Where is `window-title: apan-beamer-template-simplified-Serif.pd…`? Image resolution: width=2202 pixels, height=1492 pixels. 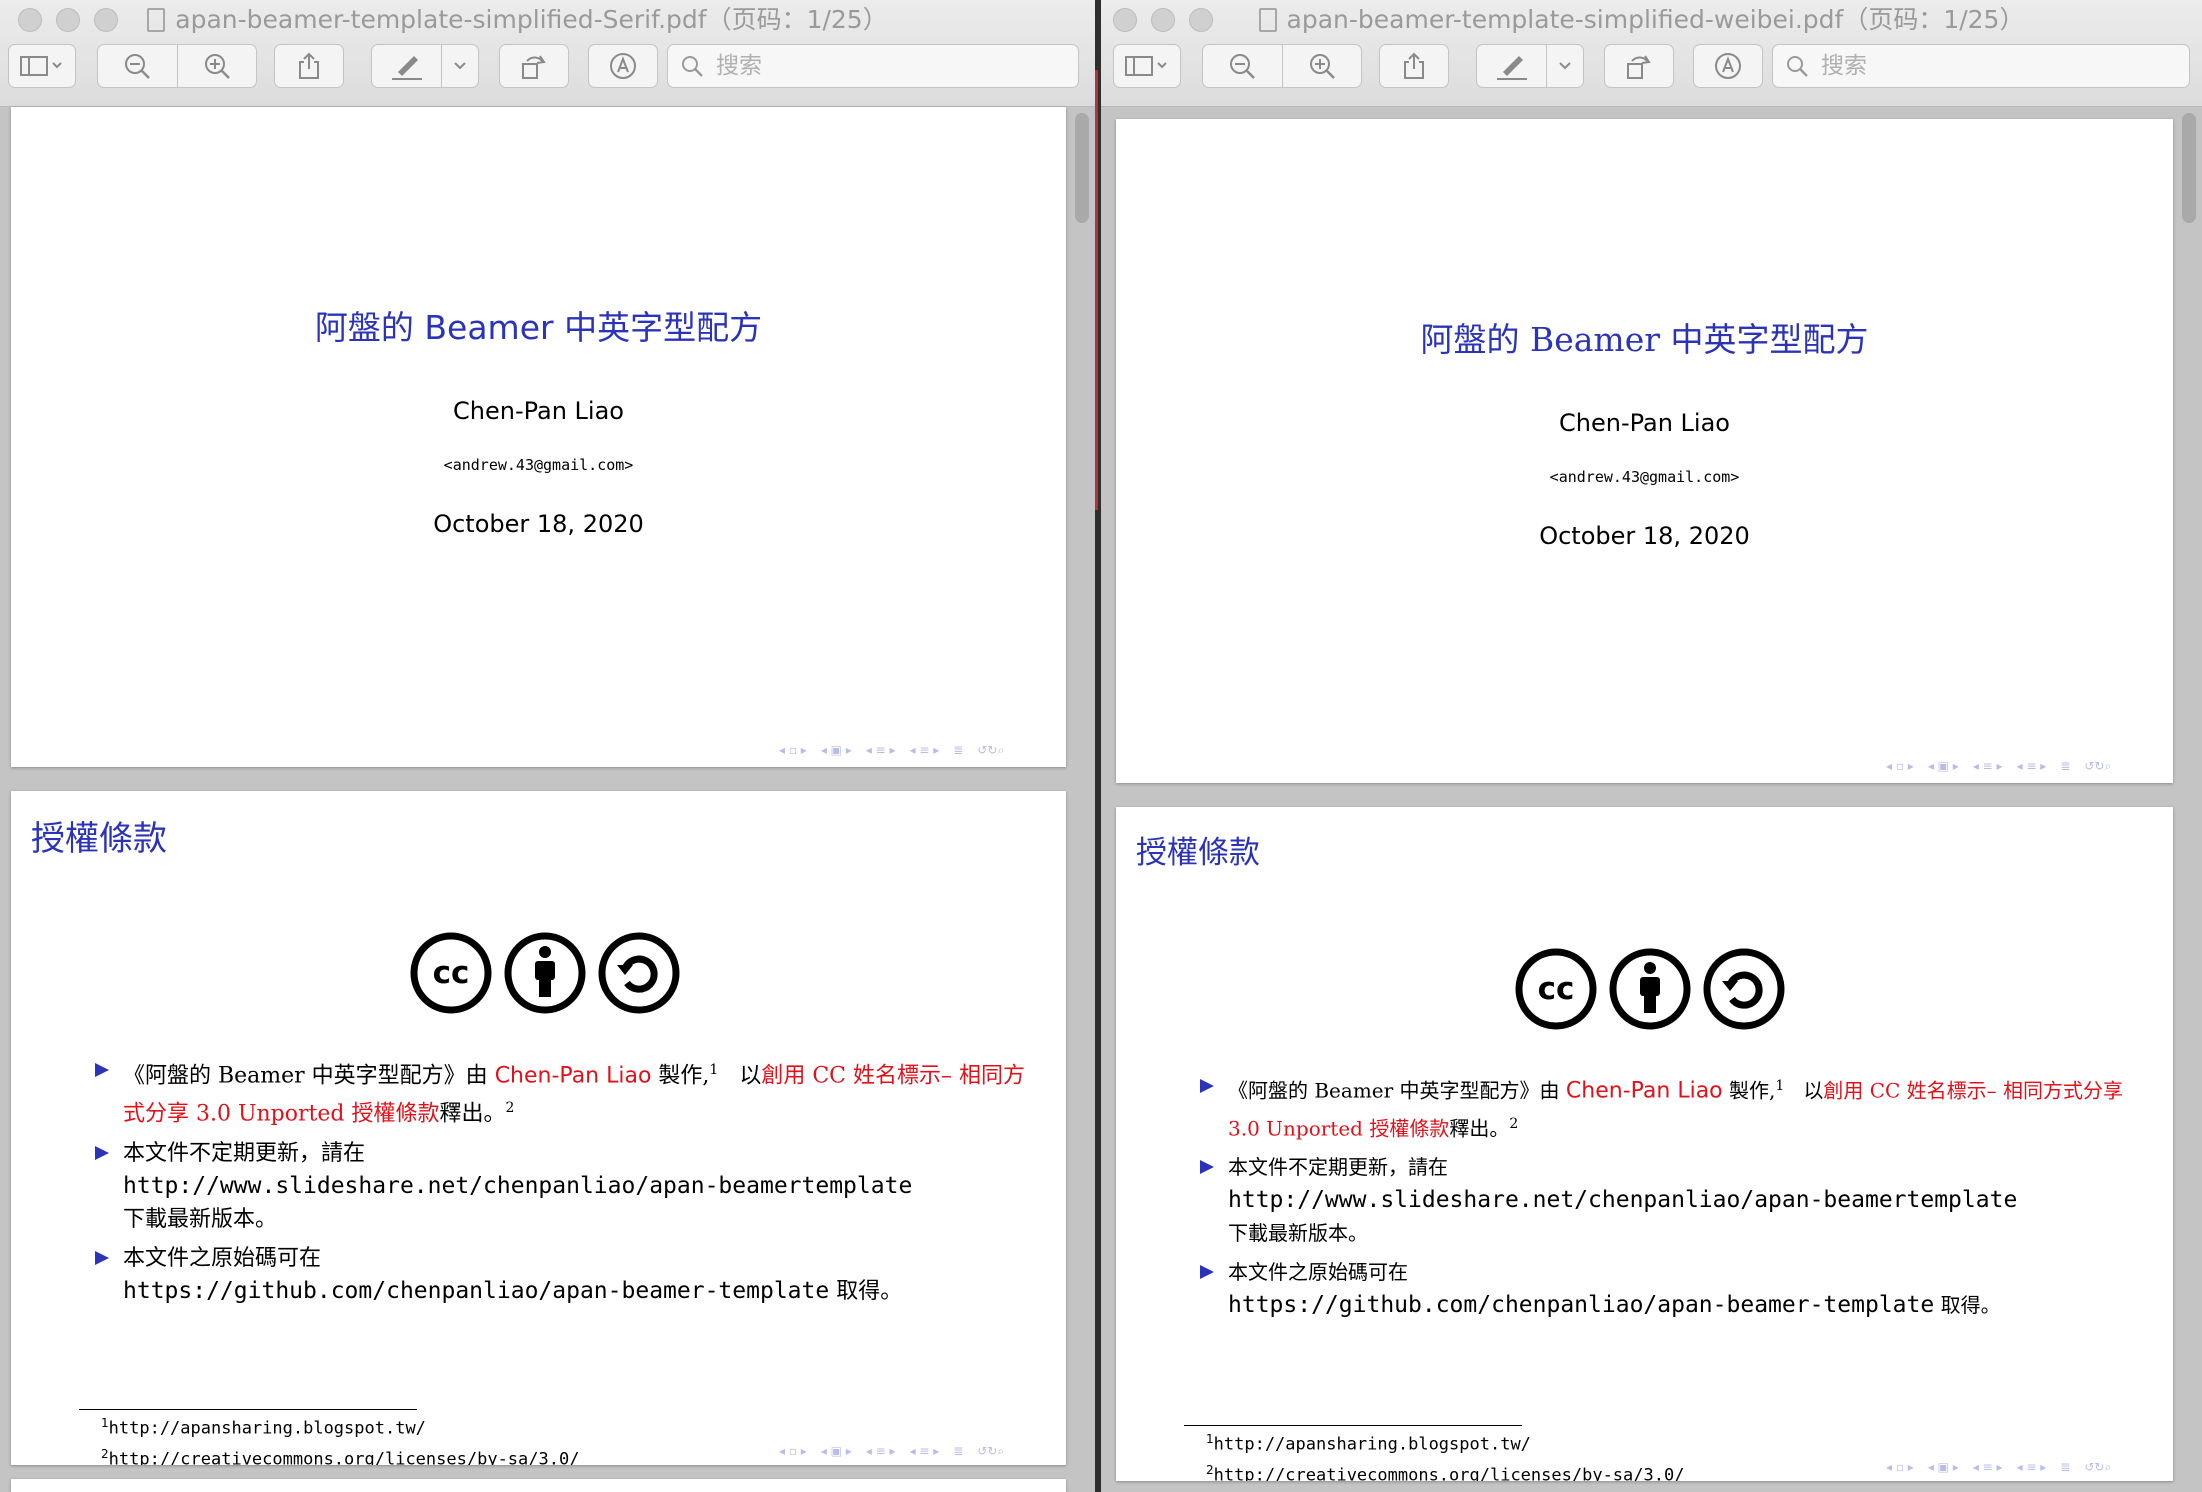
window-title: apan-beamer-template-simplified-Serif.pd… is located at coordinates (547, 20).